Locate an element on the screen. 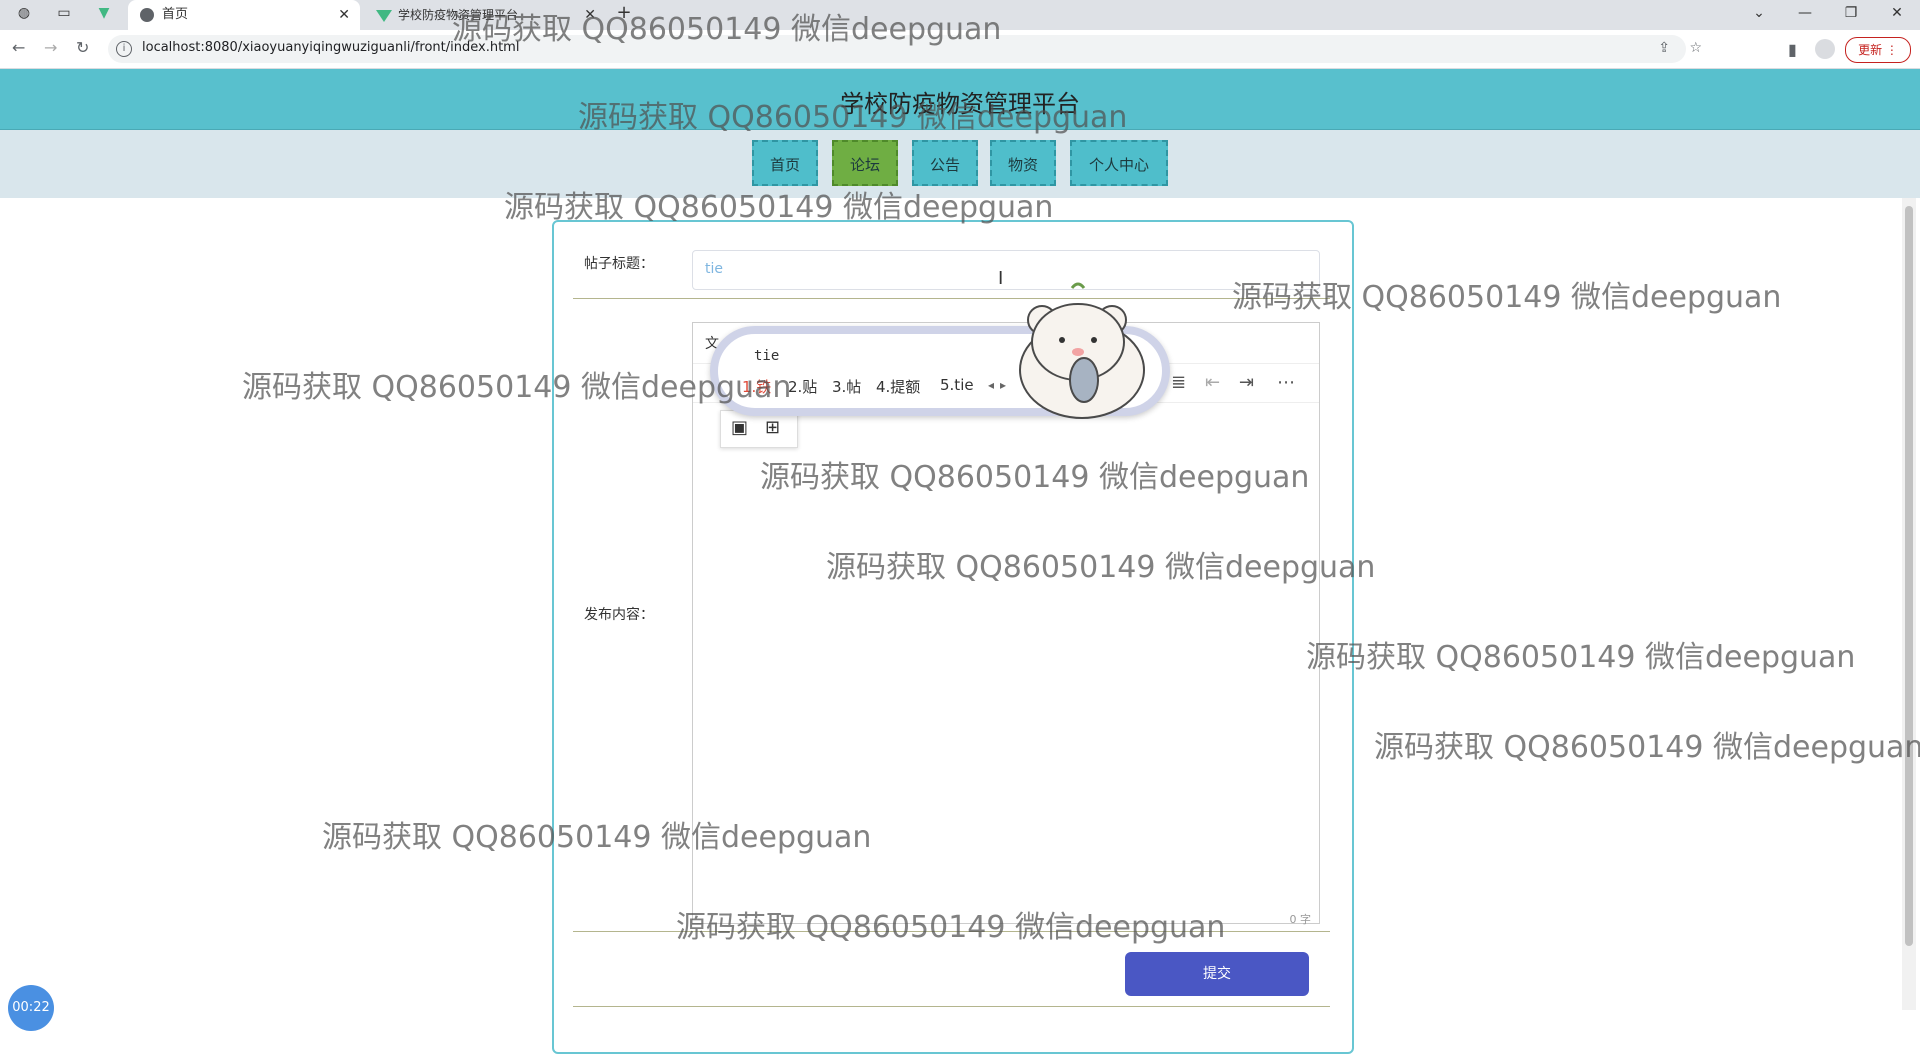 This screenshot has height=1054, width=1920. nav-profile: 个人中心 is located at coordinates (1119, 163).